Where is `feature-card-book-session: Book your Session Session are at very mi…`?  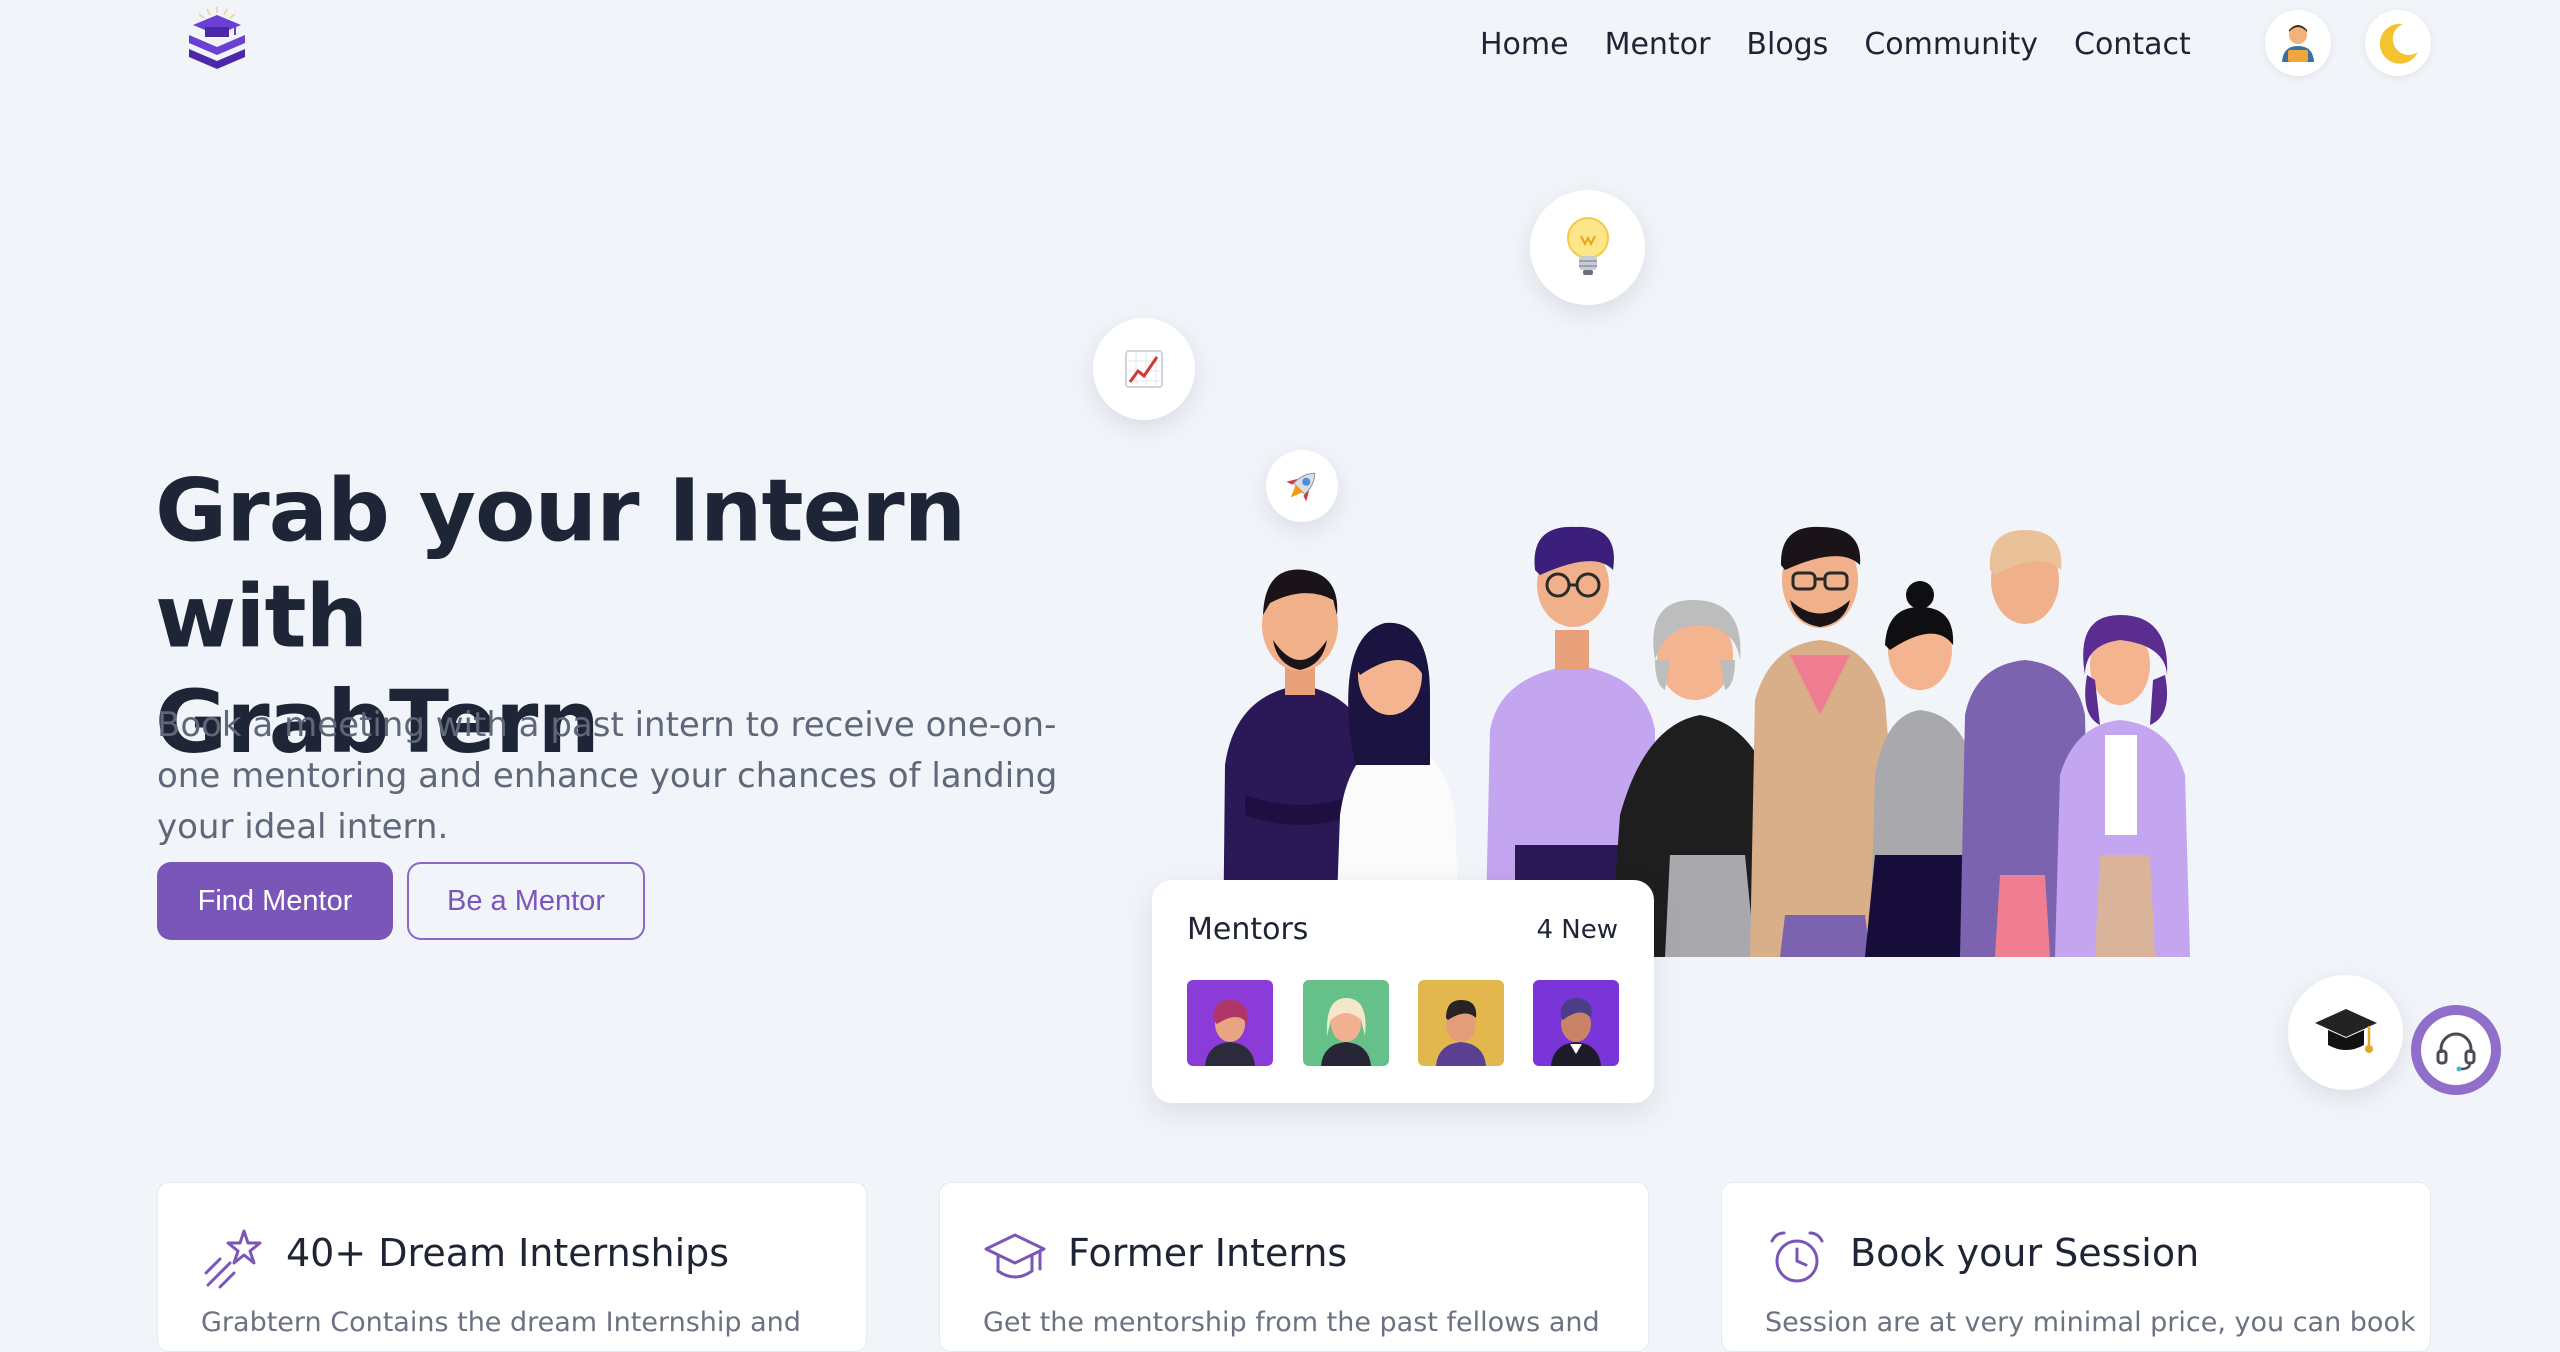
feature-card-book-session: Book your Session Session are at very mi… is located at coordinates (2076, 1267).